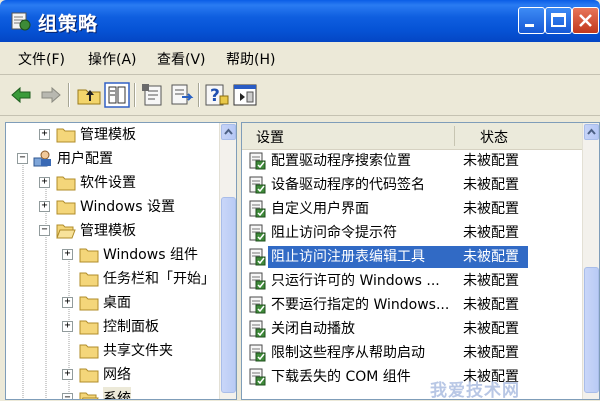 This screenshot has width=600, height=401. I want to click on title-bar: 组策略, so click(300, 21).